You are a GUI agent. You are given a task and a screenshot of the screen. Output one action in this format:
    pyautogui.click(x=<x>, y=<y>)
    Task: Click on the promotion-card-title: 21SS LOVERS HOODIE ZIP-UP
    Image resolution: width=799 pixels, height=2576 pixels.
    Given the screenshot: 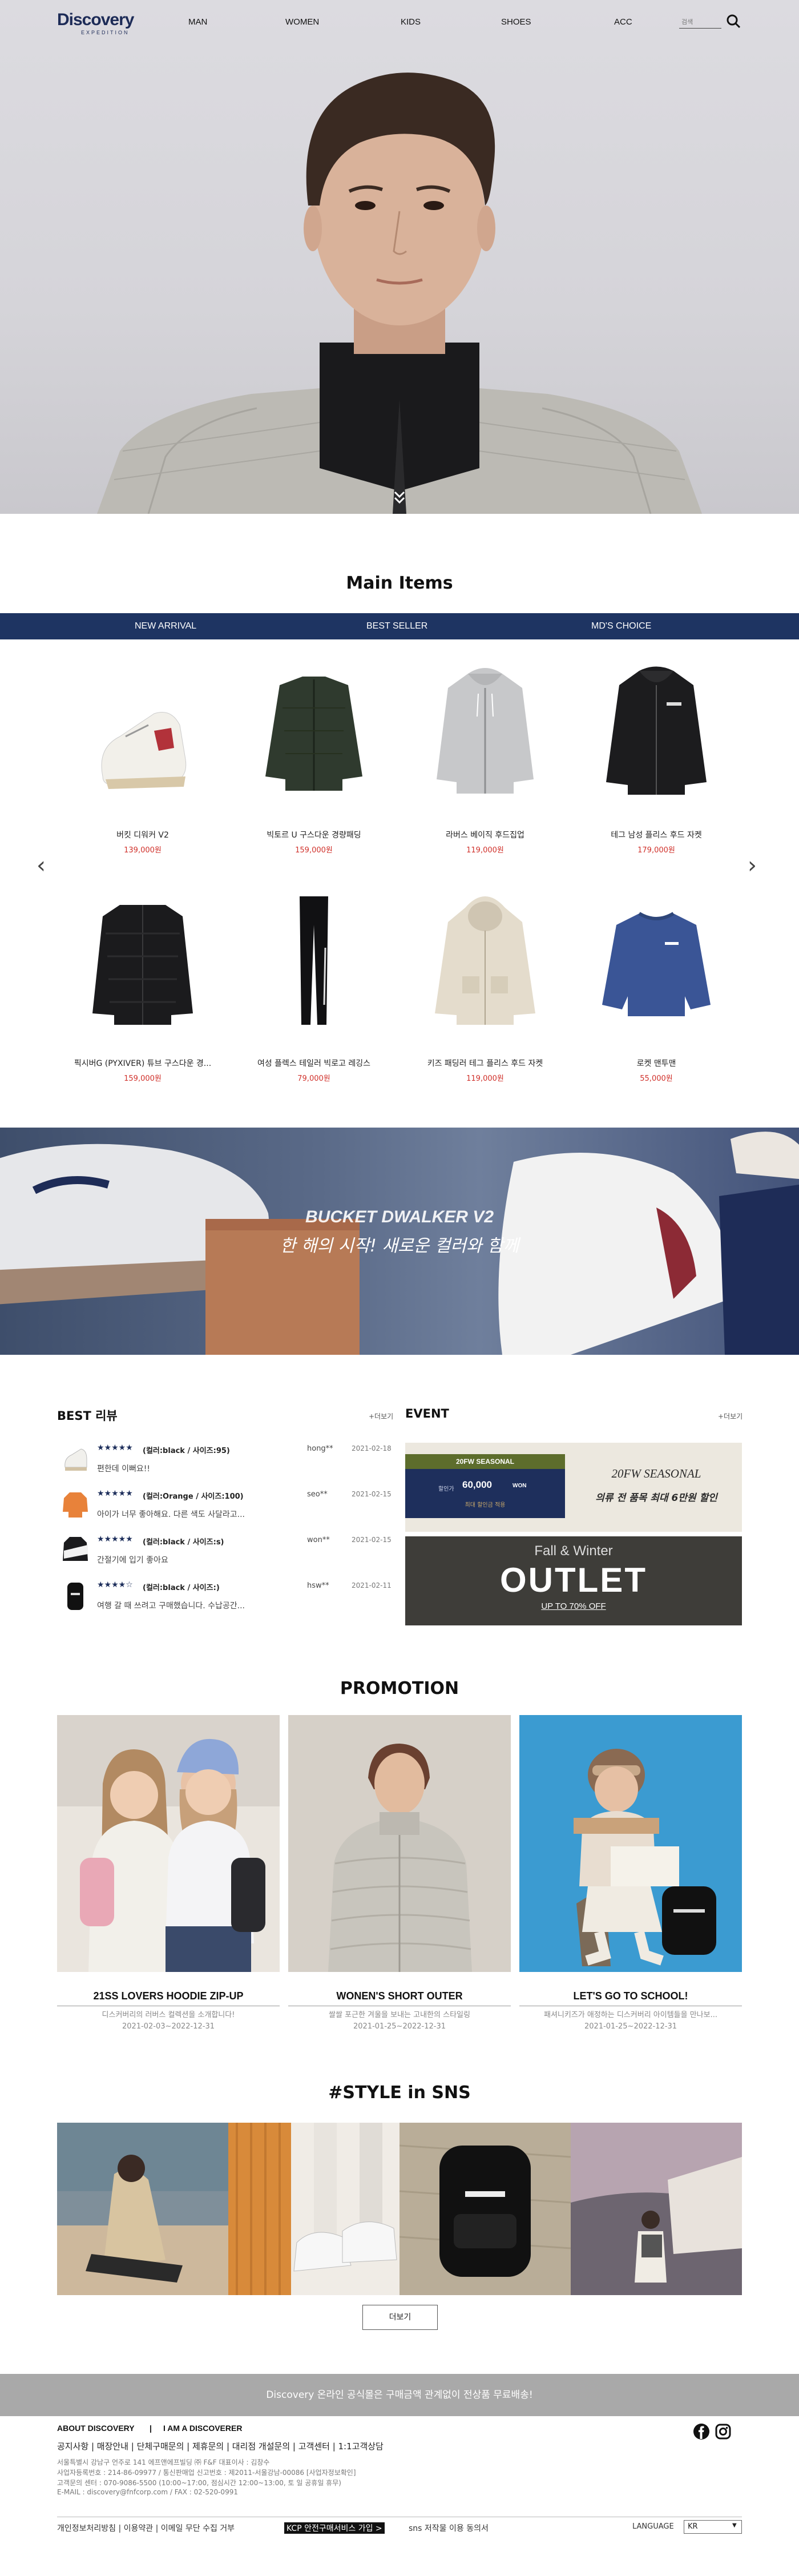 What is the action you would take?
    pyautogui.click(x=168, y=1996)
    